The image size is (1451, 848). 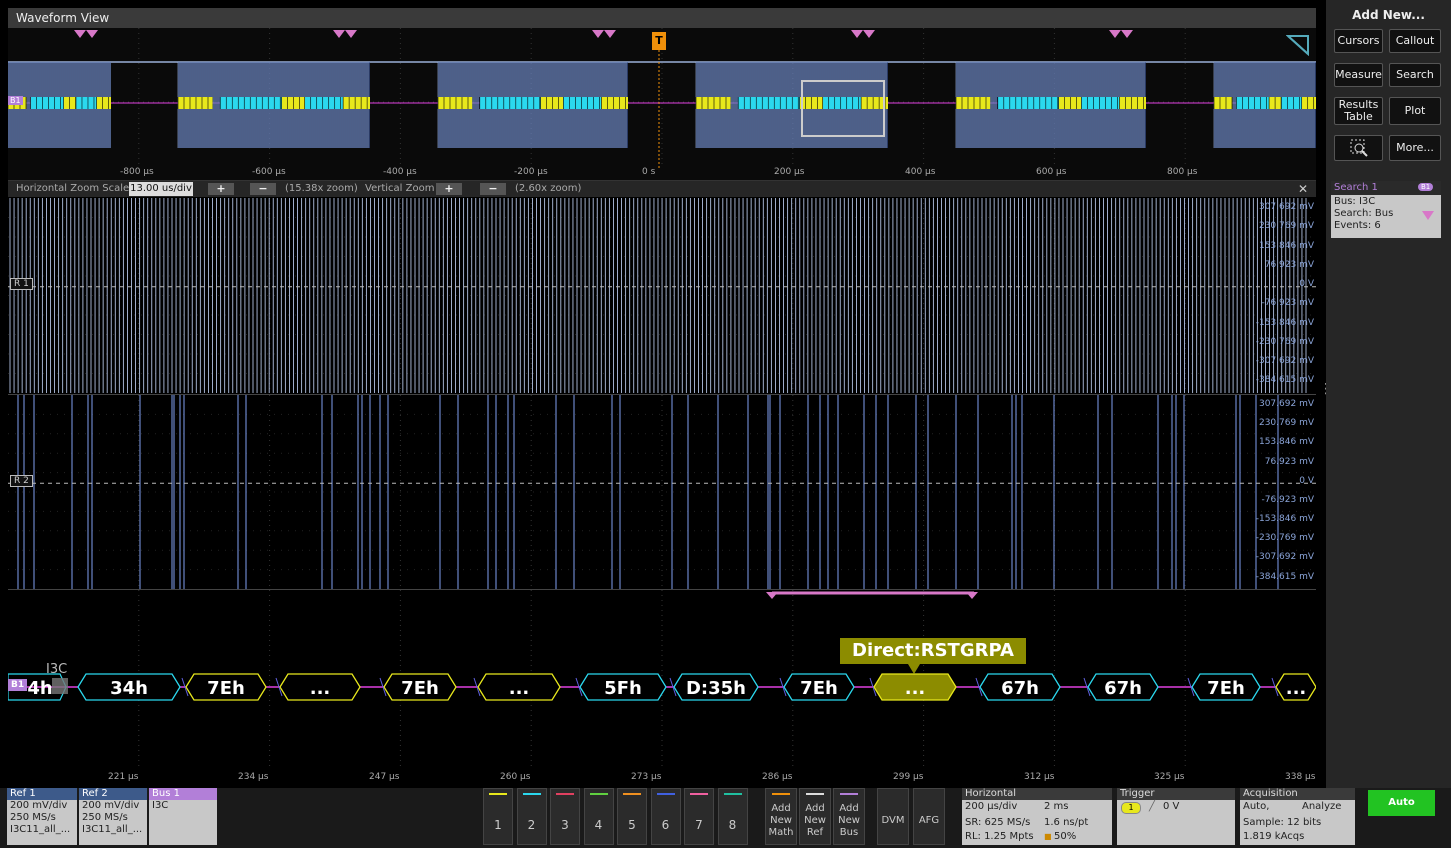 What do you see at coordinates (129, 687) in the screenshot?
I see `bus-packet: 34h` at bounding box center [129, 687].